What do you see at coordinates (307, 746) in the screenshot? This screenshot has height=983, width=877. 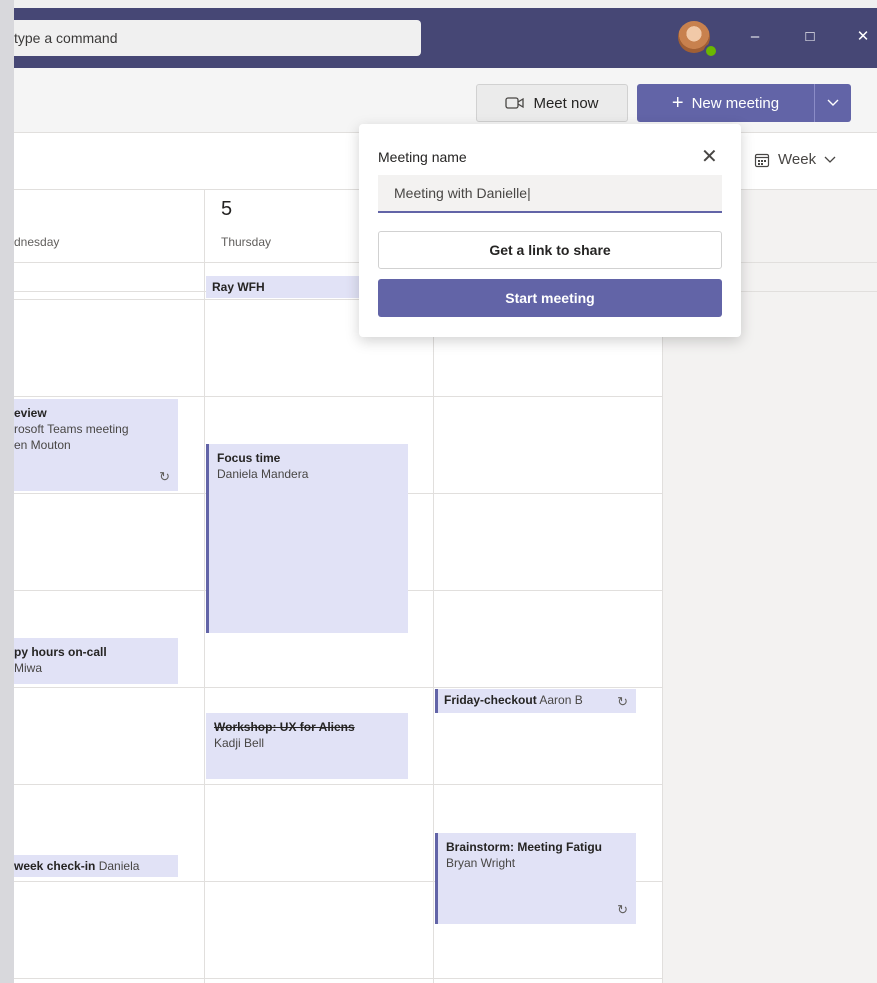 I see `event-workshop: Workshop: UX for Aliens Kadji Bell` at bounding box center [307, 746].